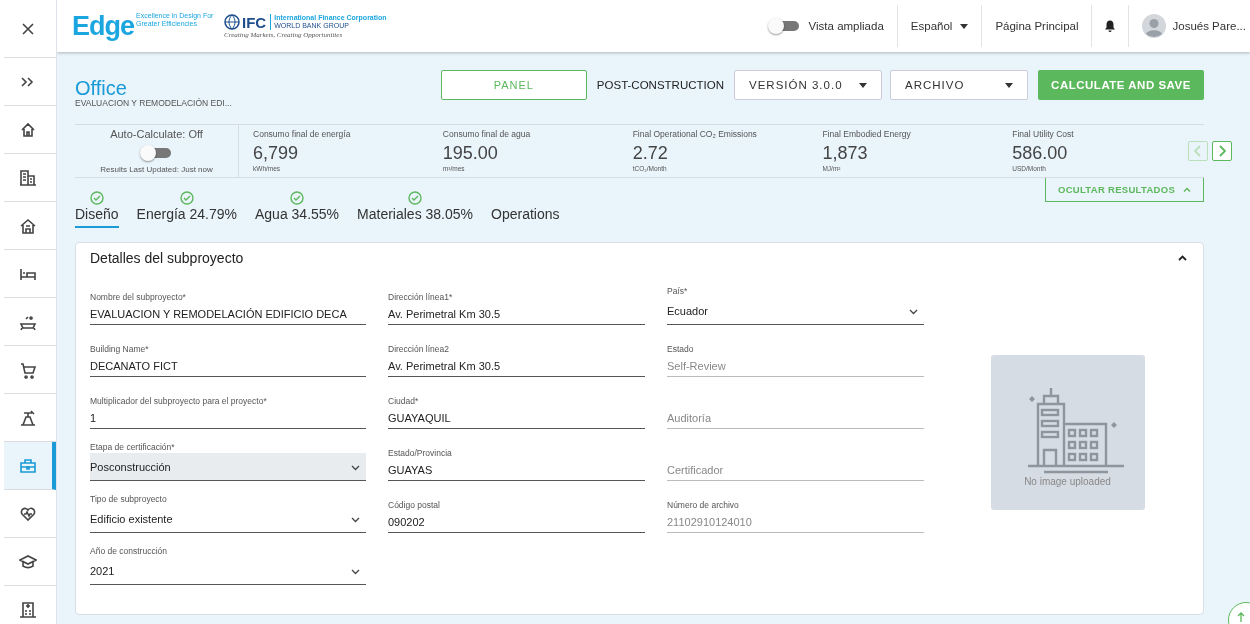 Image resolution: width=1250 pixels, height=624 pixels. I want to click on home-link: Página Principal, so click(1037, 26).